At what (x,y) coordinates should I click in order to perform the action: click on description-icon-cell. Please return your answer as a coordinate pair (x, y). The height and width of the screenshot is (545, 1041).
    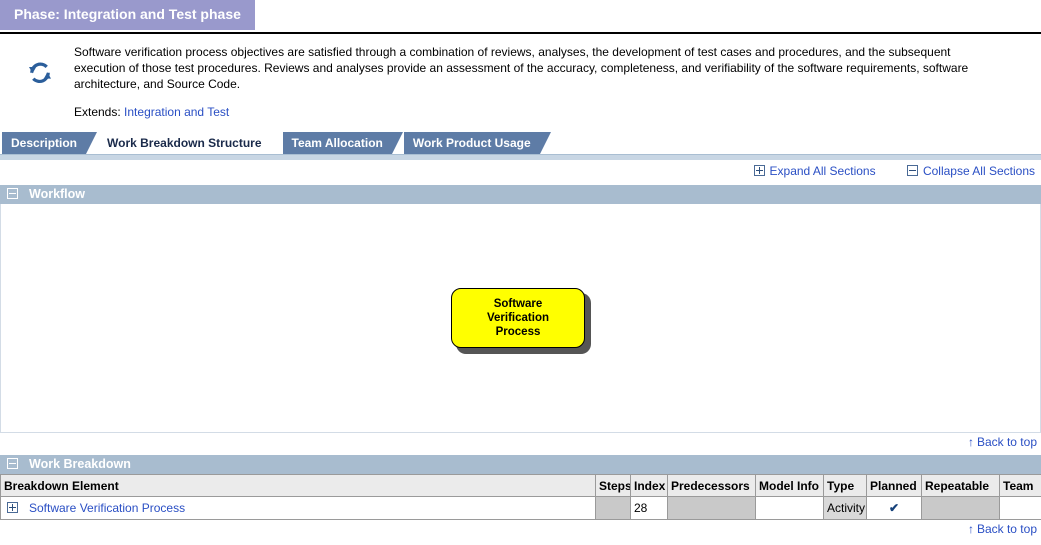
    Looking at the image, I should click on (40, 82).